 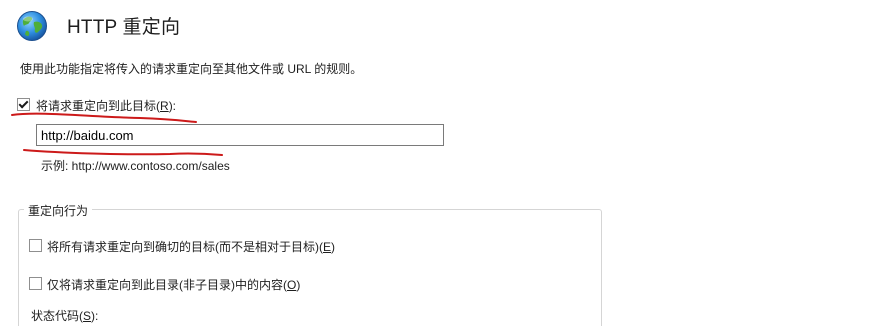 What do you see at coordinates (23, 104) in the screenshot?
I see `redirect-checkbox` at bounding box center [23, 104].